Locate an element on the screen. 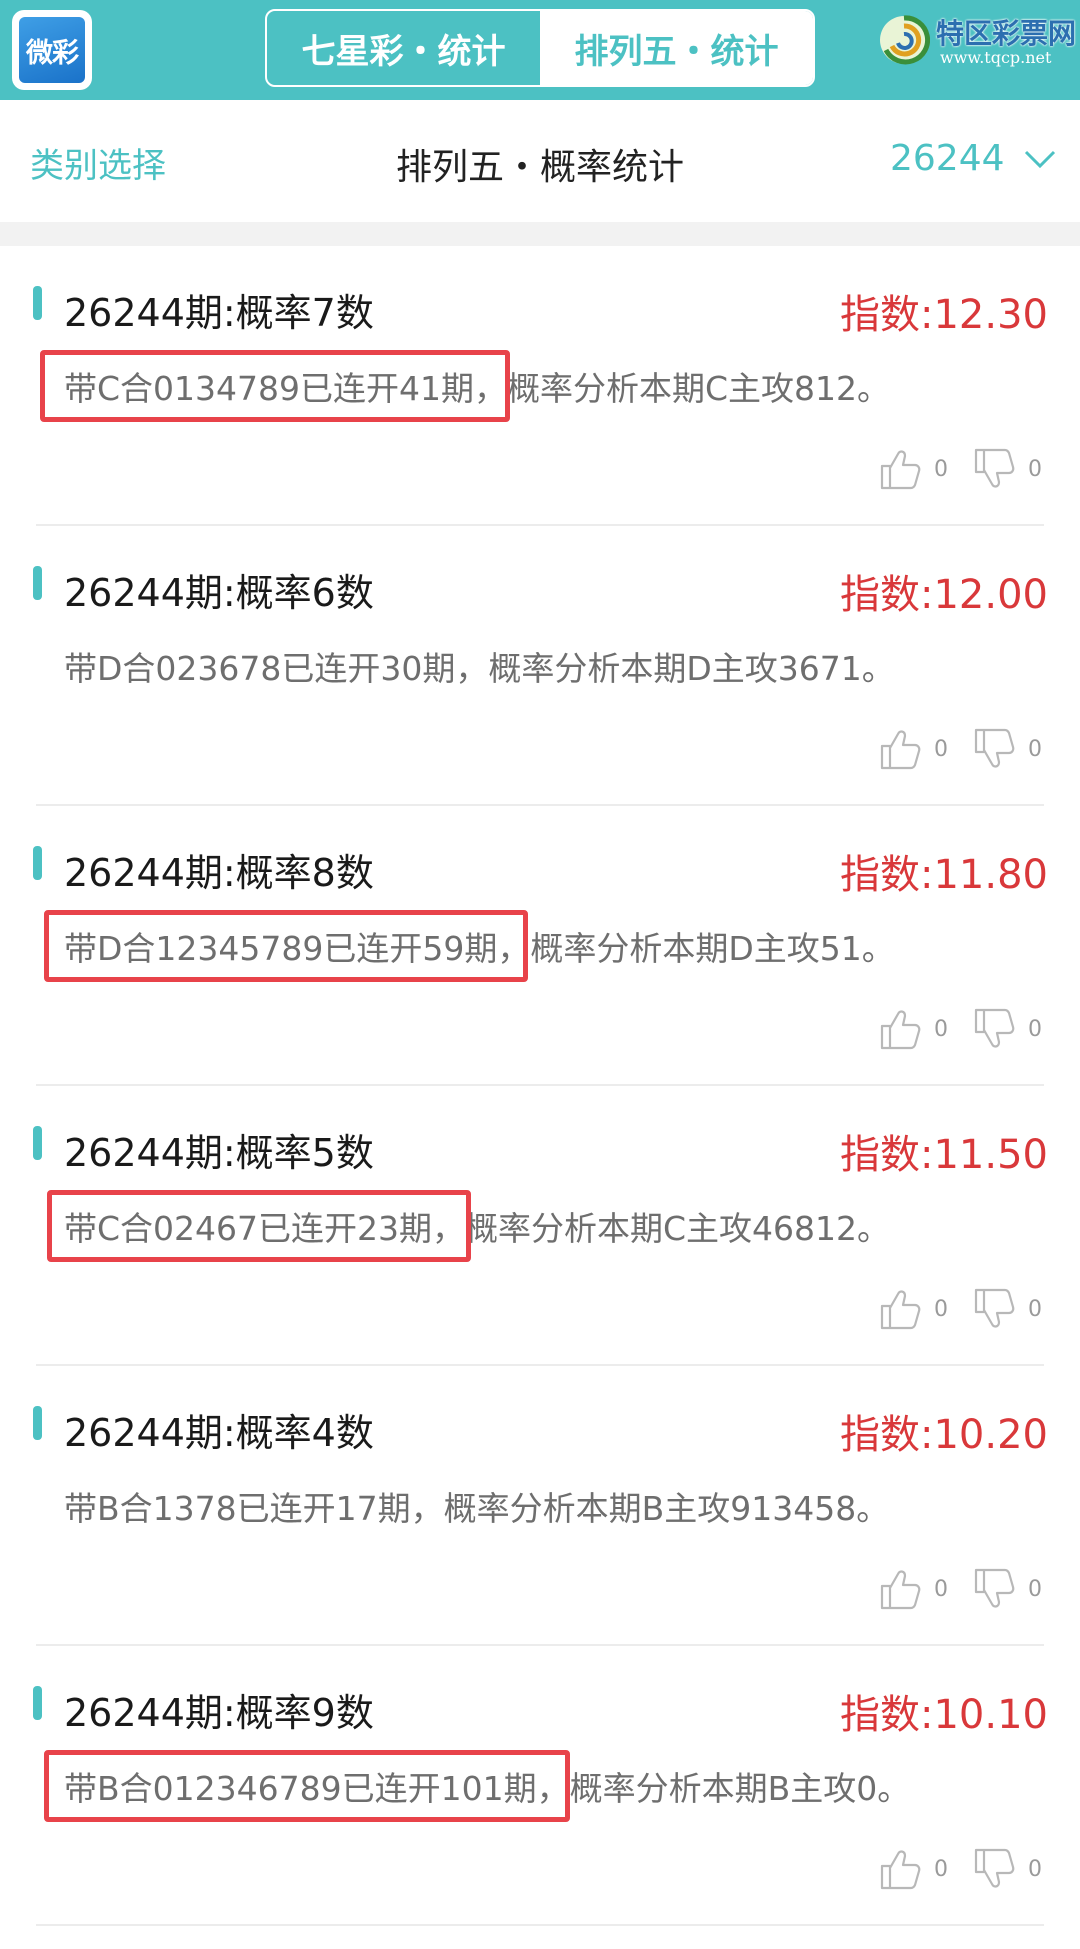 This screenshot has width=1080, height=1949. top-bar: 微彩 七星彩・统计 排列五・统计 特区彩票网 www.tqcp.net is located at coordinates (540, 50).